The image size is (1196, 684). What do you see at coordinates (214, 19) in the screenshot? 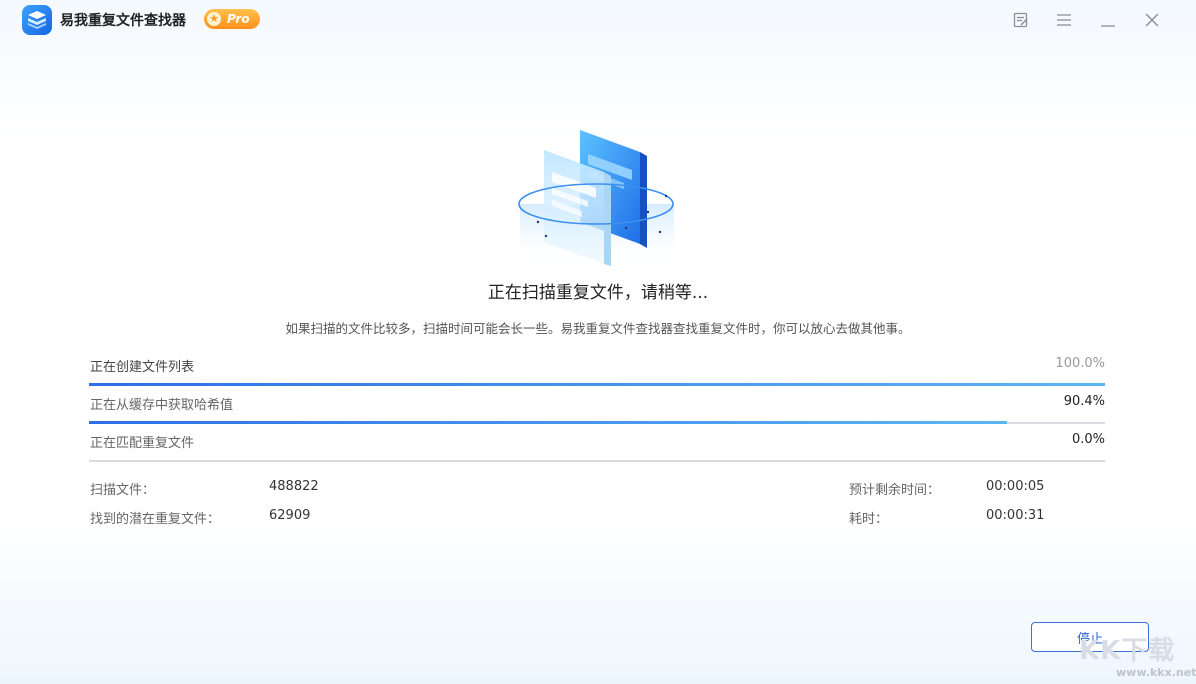
I see `star-icon: ★` at bounding box center [214, 19].